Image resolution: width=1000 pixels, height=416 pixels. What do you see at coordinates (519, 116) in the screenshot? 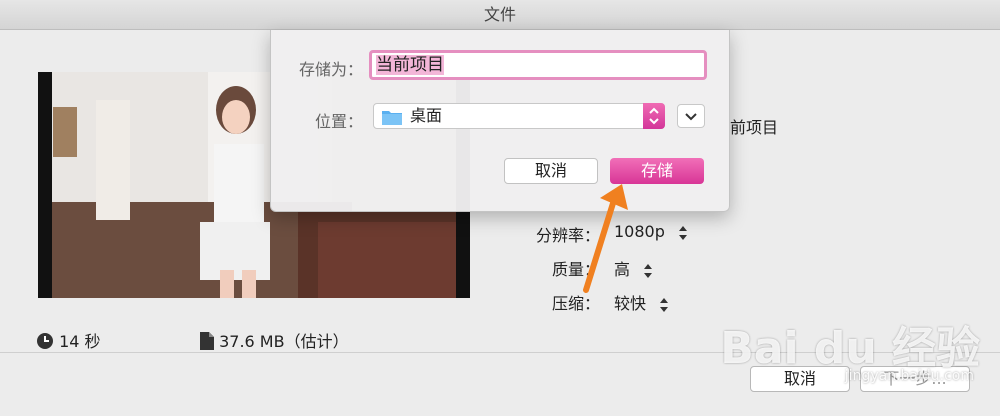
I see `location-select: 桌面` at bounding box center [519, 116].